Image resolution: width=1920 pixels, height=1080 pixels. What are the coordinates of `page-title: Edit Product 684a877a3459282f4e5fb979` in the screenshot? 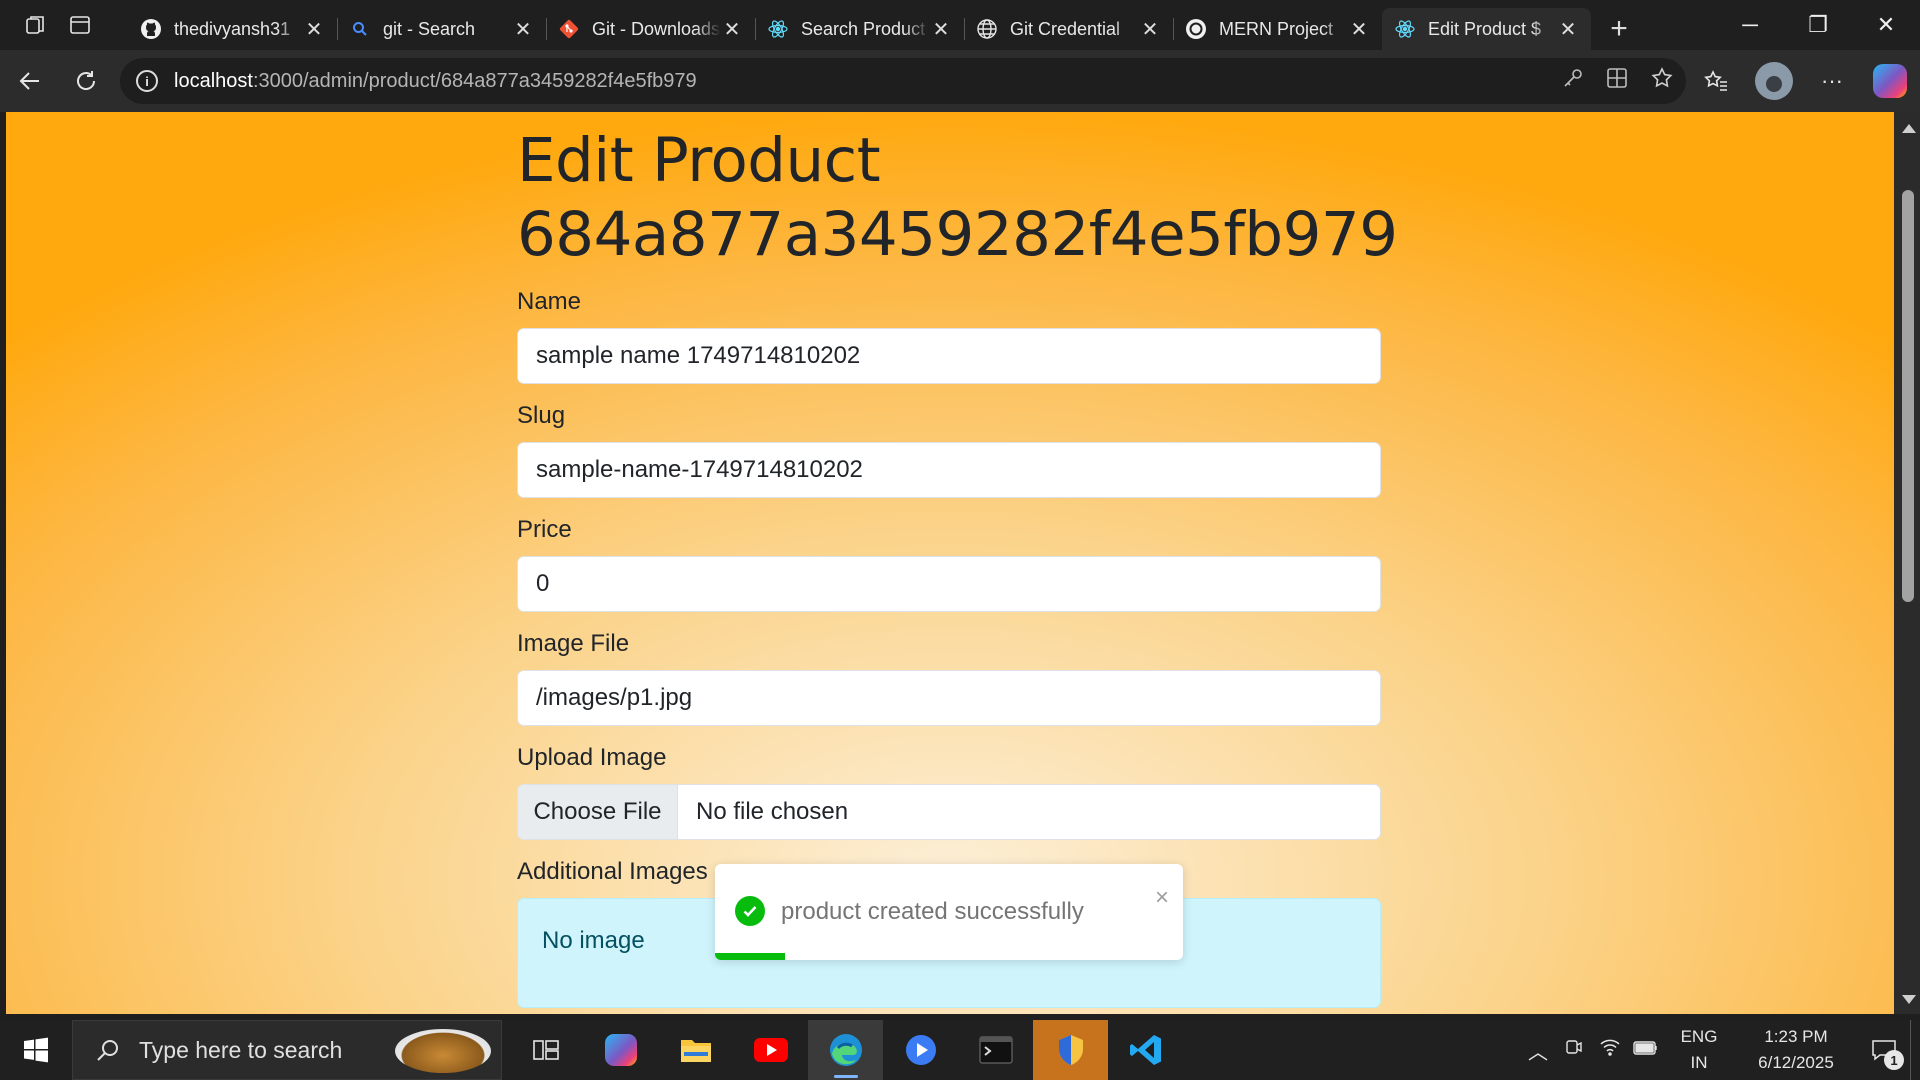 It's located at (957, 197).